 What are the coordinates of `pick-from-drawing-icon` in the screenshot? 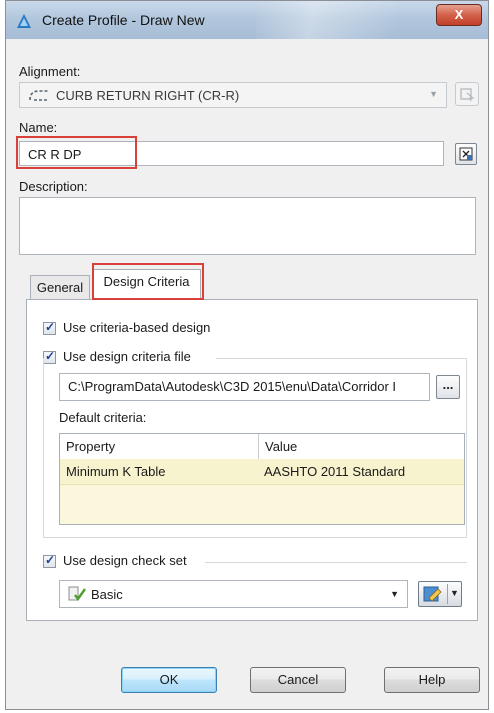 It's located at (467, 95).